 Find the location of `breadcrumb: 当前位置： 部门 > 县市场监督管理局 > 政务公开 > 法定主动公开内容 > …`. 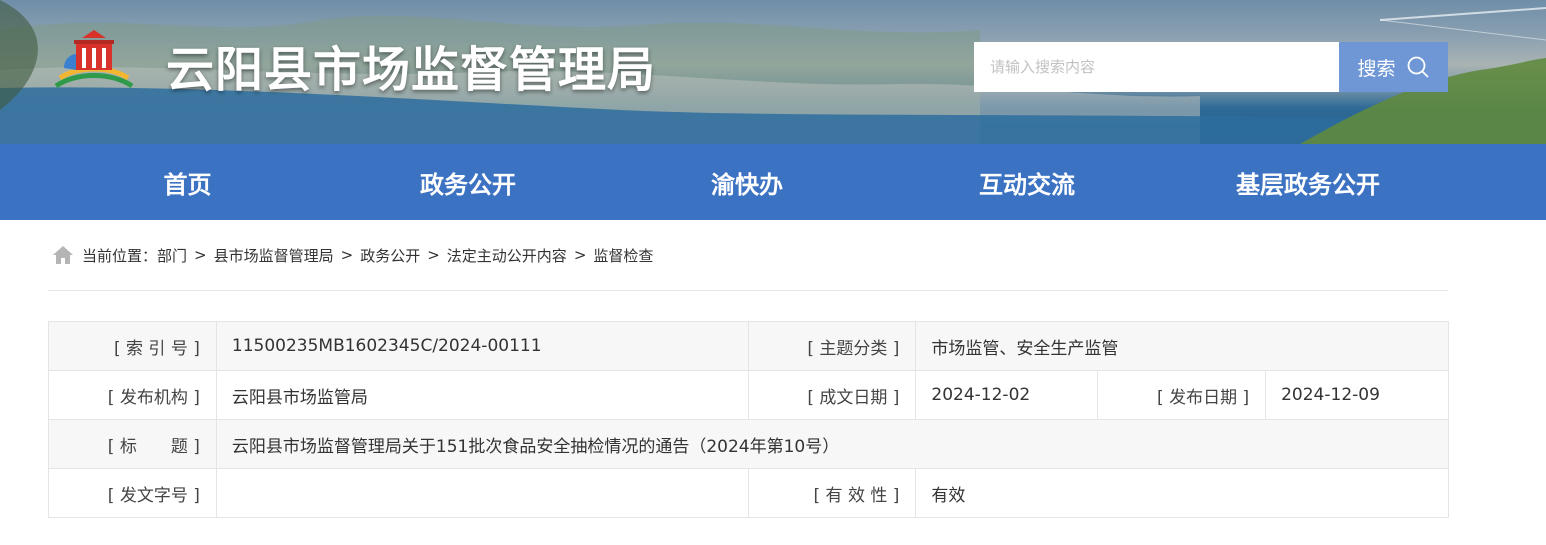

breadcrumb: 当前位置： 部门 > 县市场监督管理局 > 政务公开 > 法定主动公开内容 > … is located at coordinates (748, 255).